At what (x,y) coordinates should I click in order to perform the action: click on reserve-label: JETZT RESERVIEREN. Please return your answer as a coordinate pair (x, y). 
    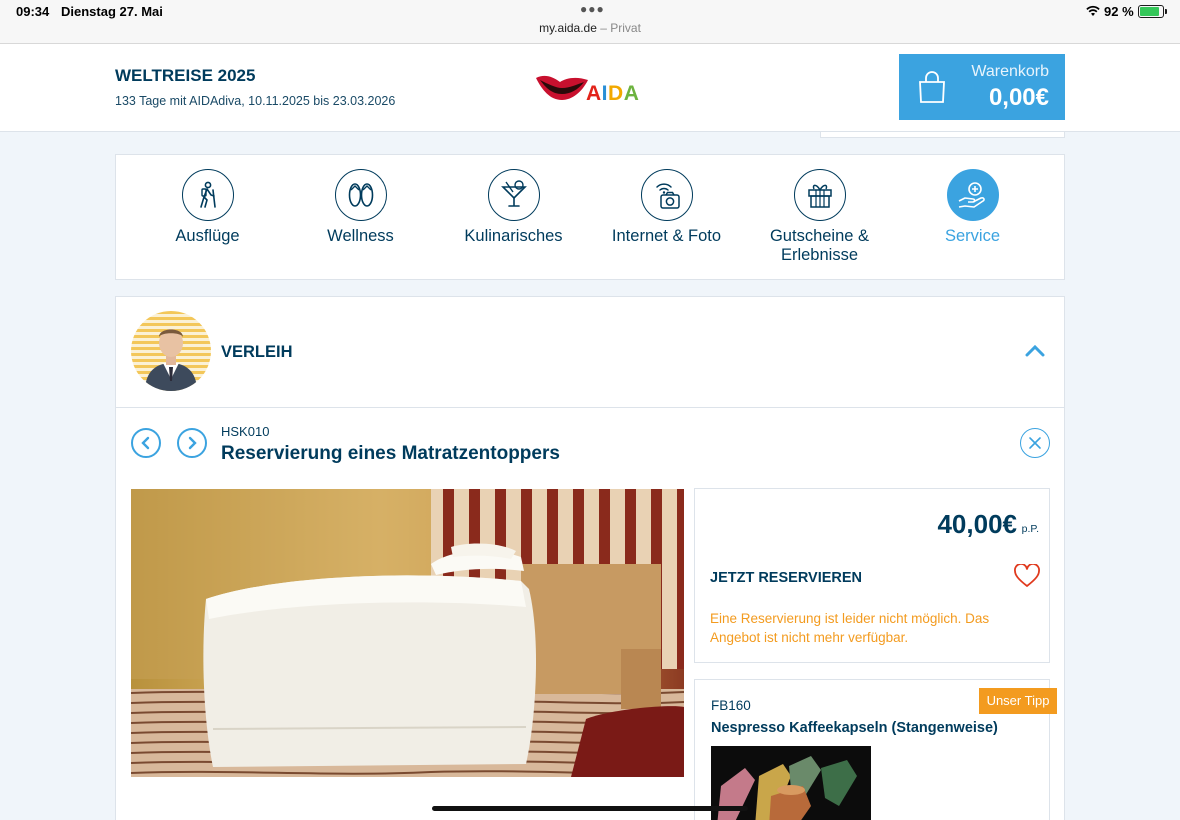
    Looking at the image, I should click on (786, 578).